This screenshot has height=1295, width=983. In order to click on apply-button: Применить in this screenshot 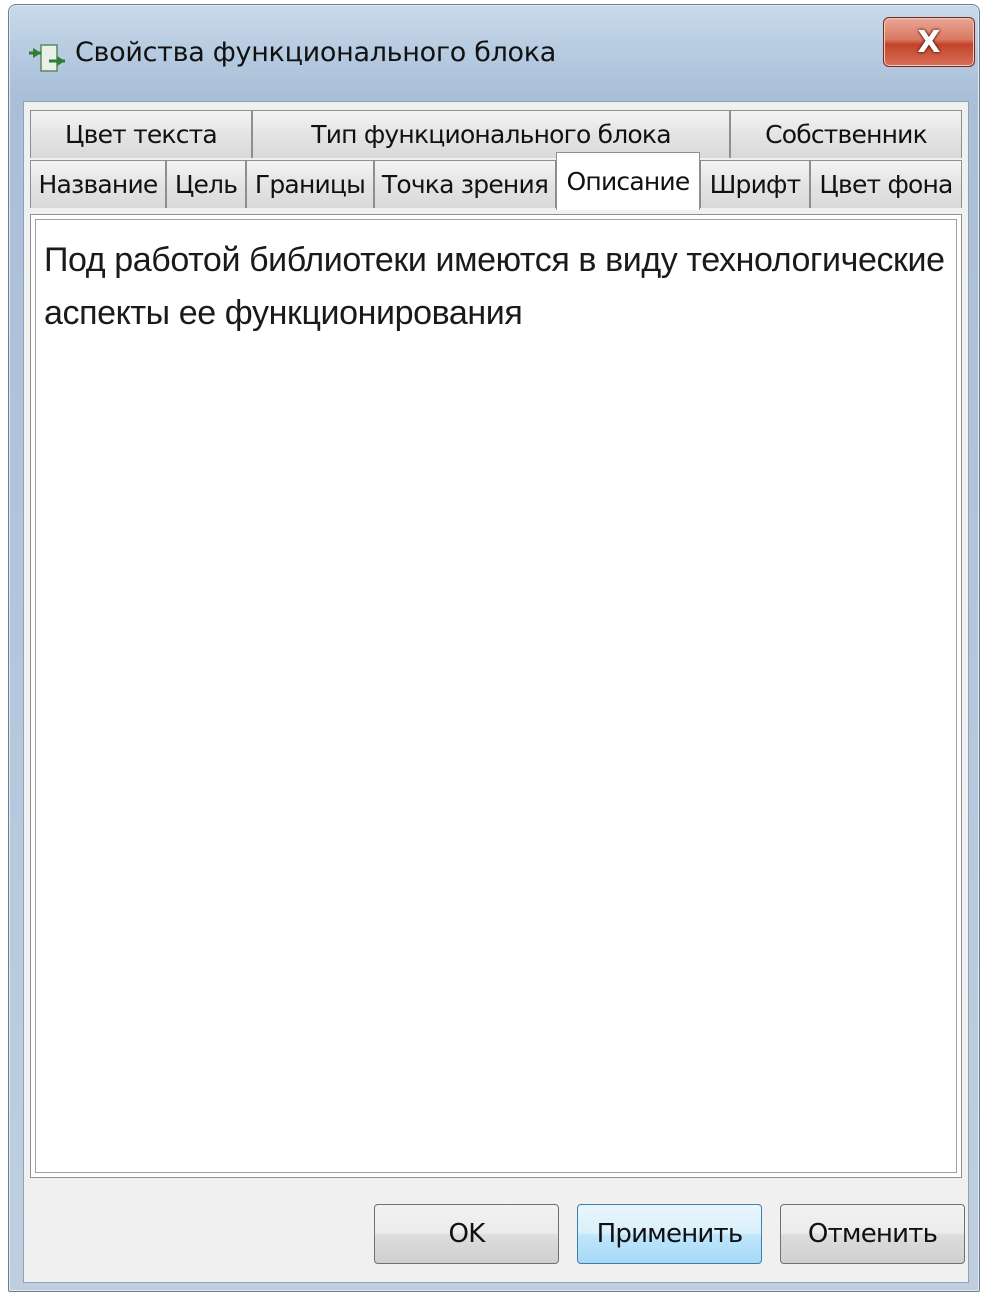, I will do `click(669, 1234)`.